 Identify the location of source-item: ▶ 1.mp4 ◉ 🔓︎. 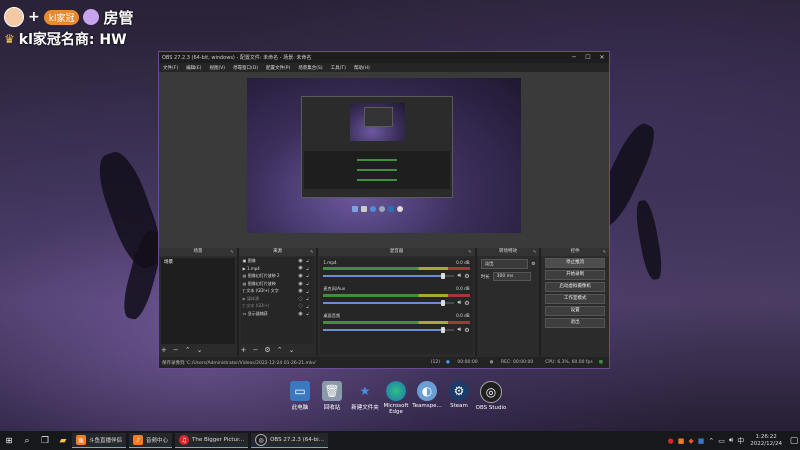
(278, 269).